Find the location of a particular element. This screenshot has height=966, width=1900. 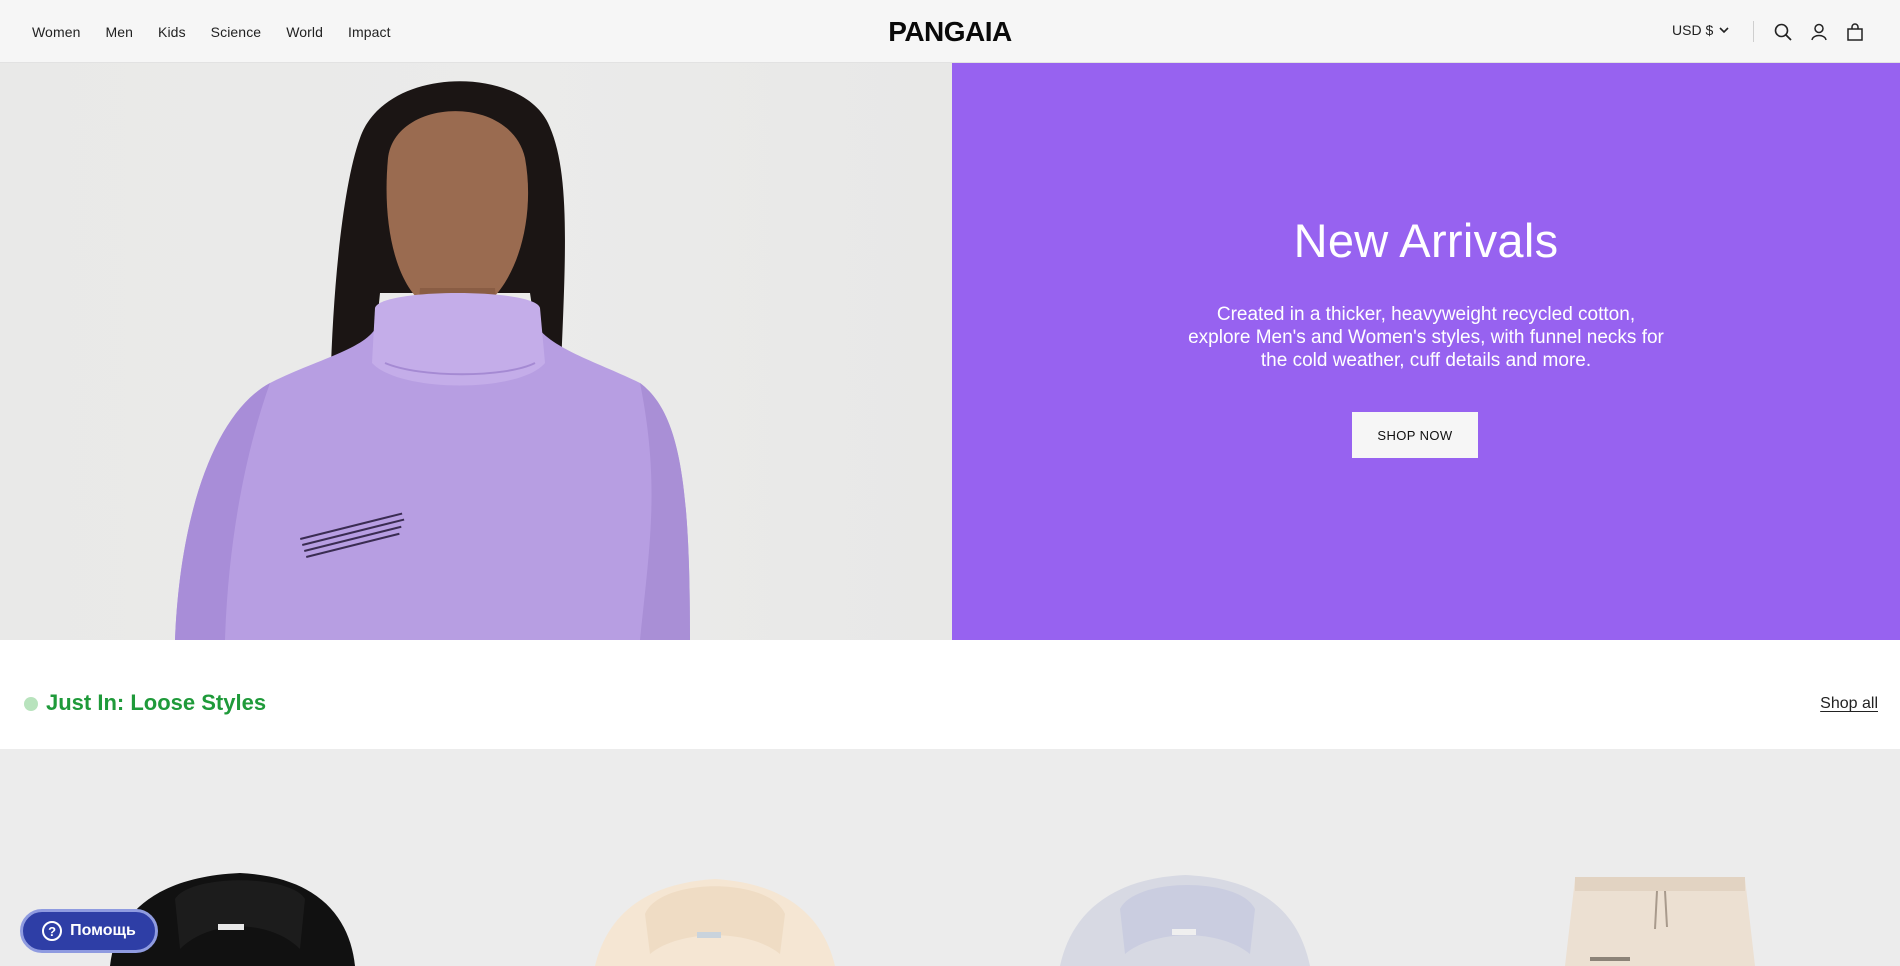

account-icon is located at coordinates (1819, 32).